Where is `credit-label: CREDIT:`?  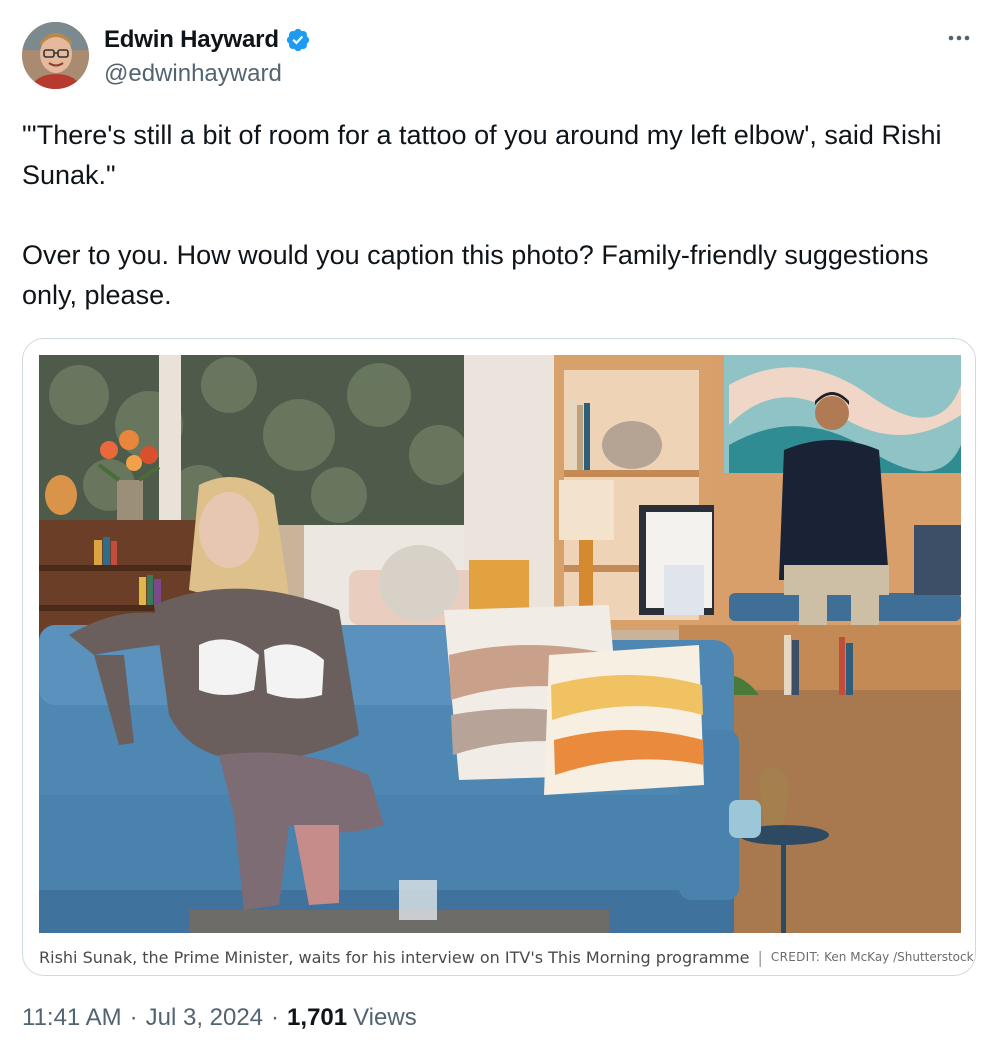 credit-label: CREDIT: is located at coordinates (795, 957).